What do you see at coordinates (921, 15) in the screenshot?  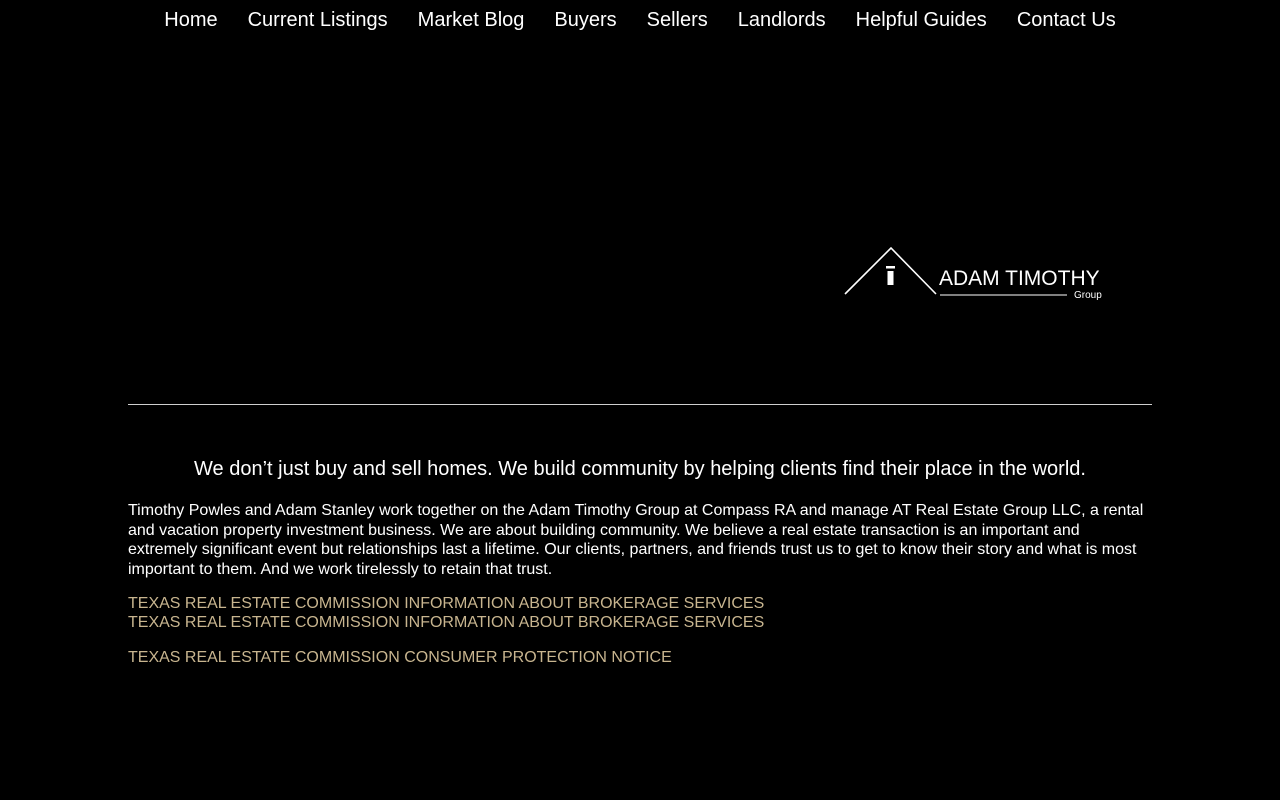 I see `nav-helpful-guides: Helpful Guides` at bounding box center [921, 15].